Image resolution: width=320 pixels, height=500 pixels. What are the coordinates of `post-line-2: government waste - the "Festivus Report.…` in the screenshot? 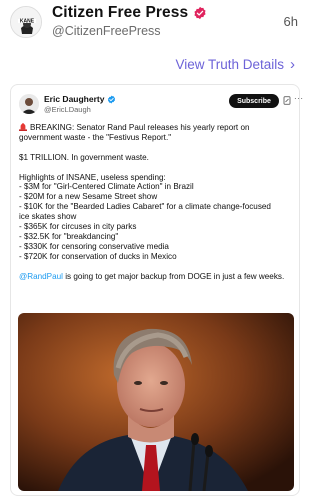 It's located at (95, 137).